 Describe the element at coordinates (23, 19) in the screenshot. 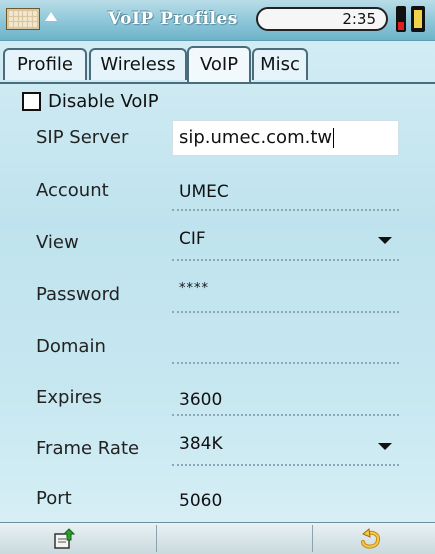

I see `keyboard-icon` at that location.